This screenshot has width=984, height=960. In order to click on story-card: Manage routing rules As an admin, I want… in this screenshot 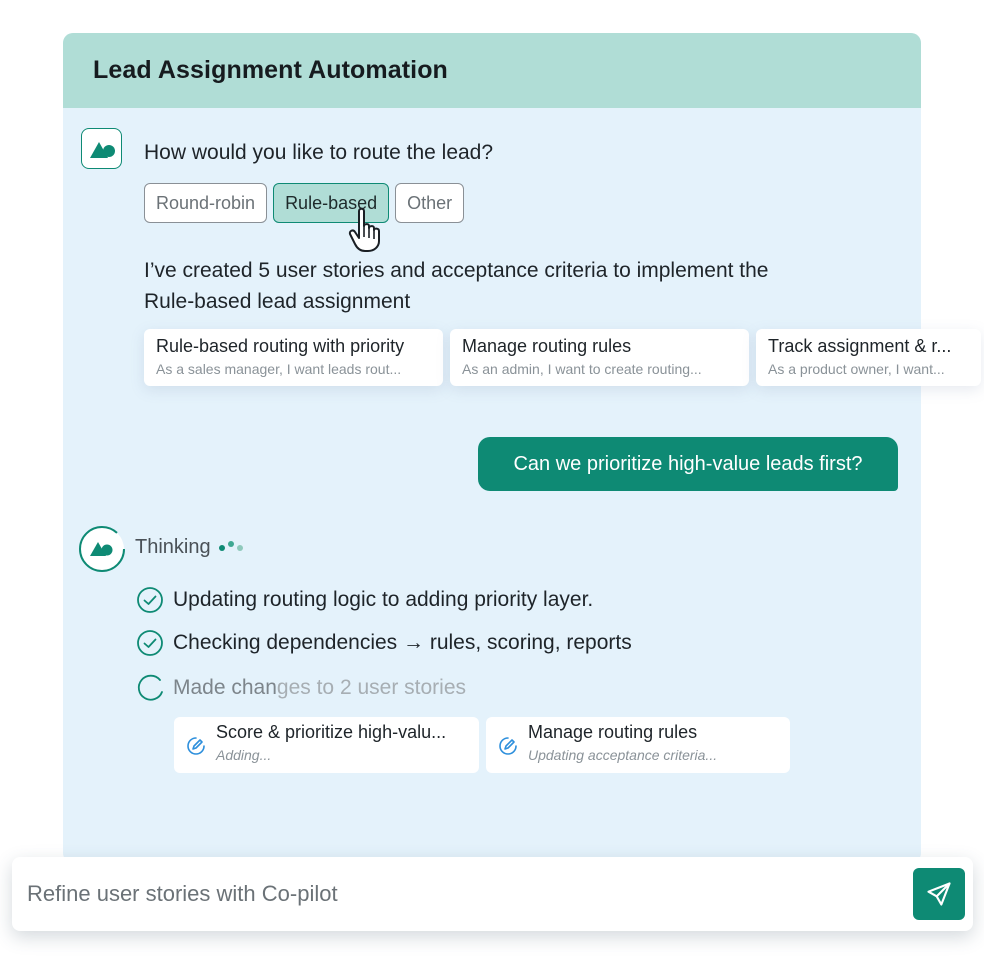, I will do `click(599, 357)`.